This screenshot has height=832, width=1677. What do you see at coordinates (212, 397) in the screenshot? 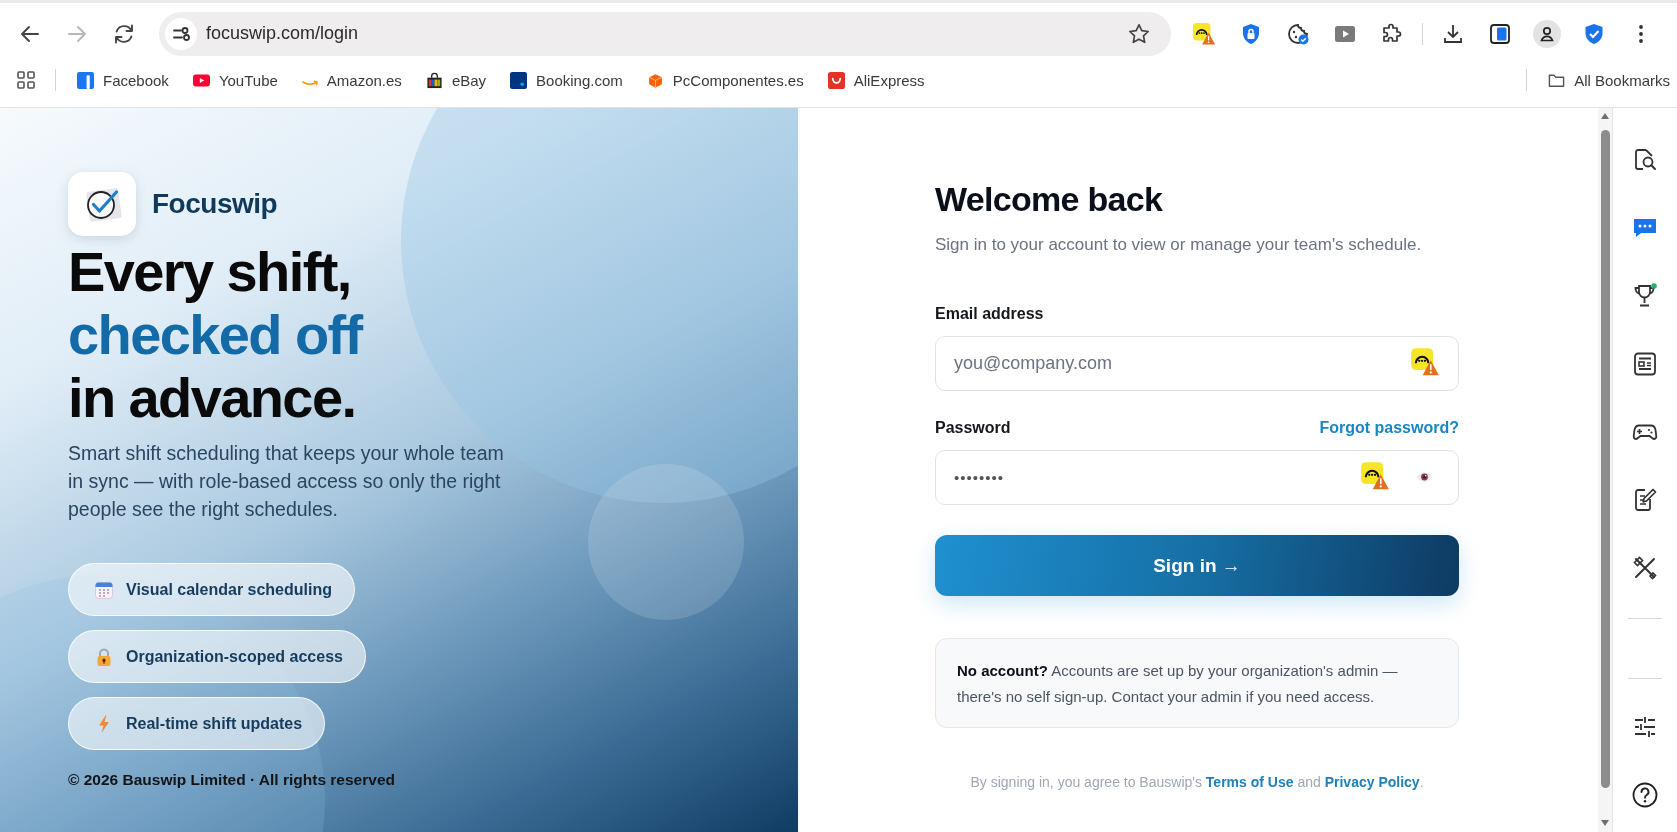
I see `headline-line: in advance.` at bounding box center [212, 397].